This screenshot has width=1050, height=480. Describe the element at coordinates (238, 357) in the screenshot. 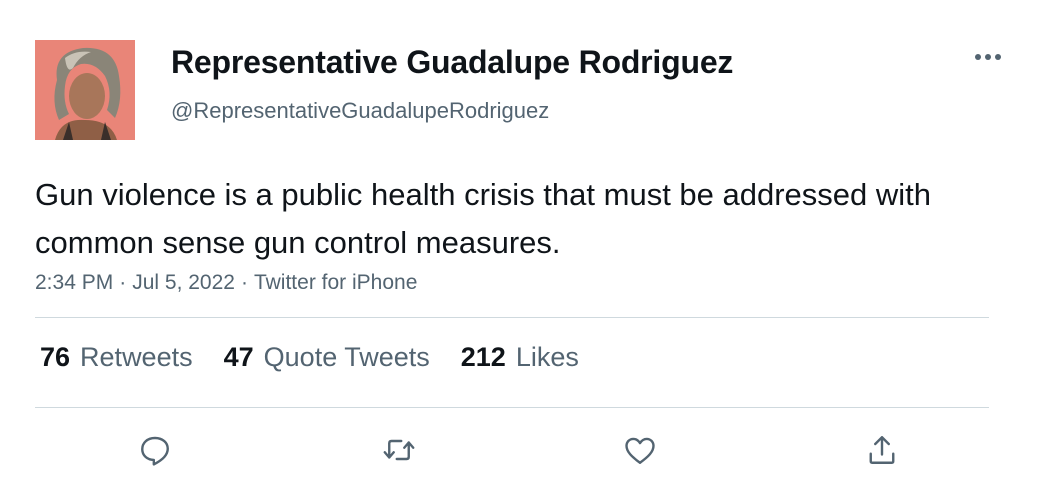

I see `quote-tweets-count: 47` at that location.